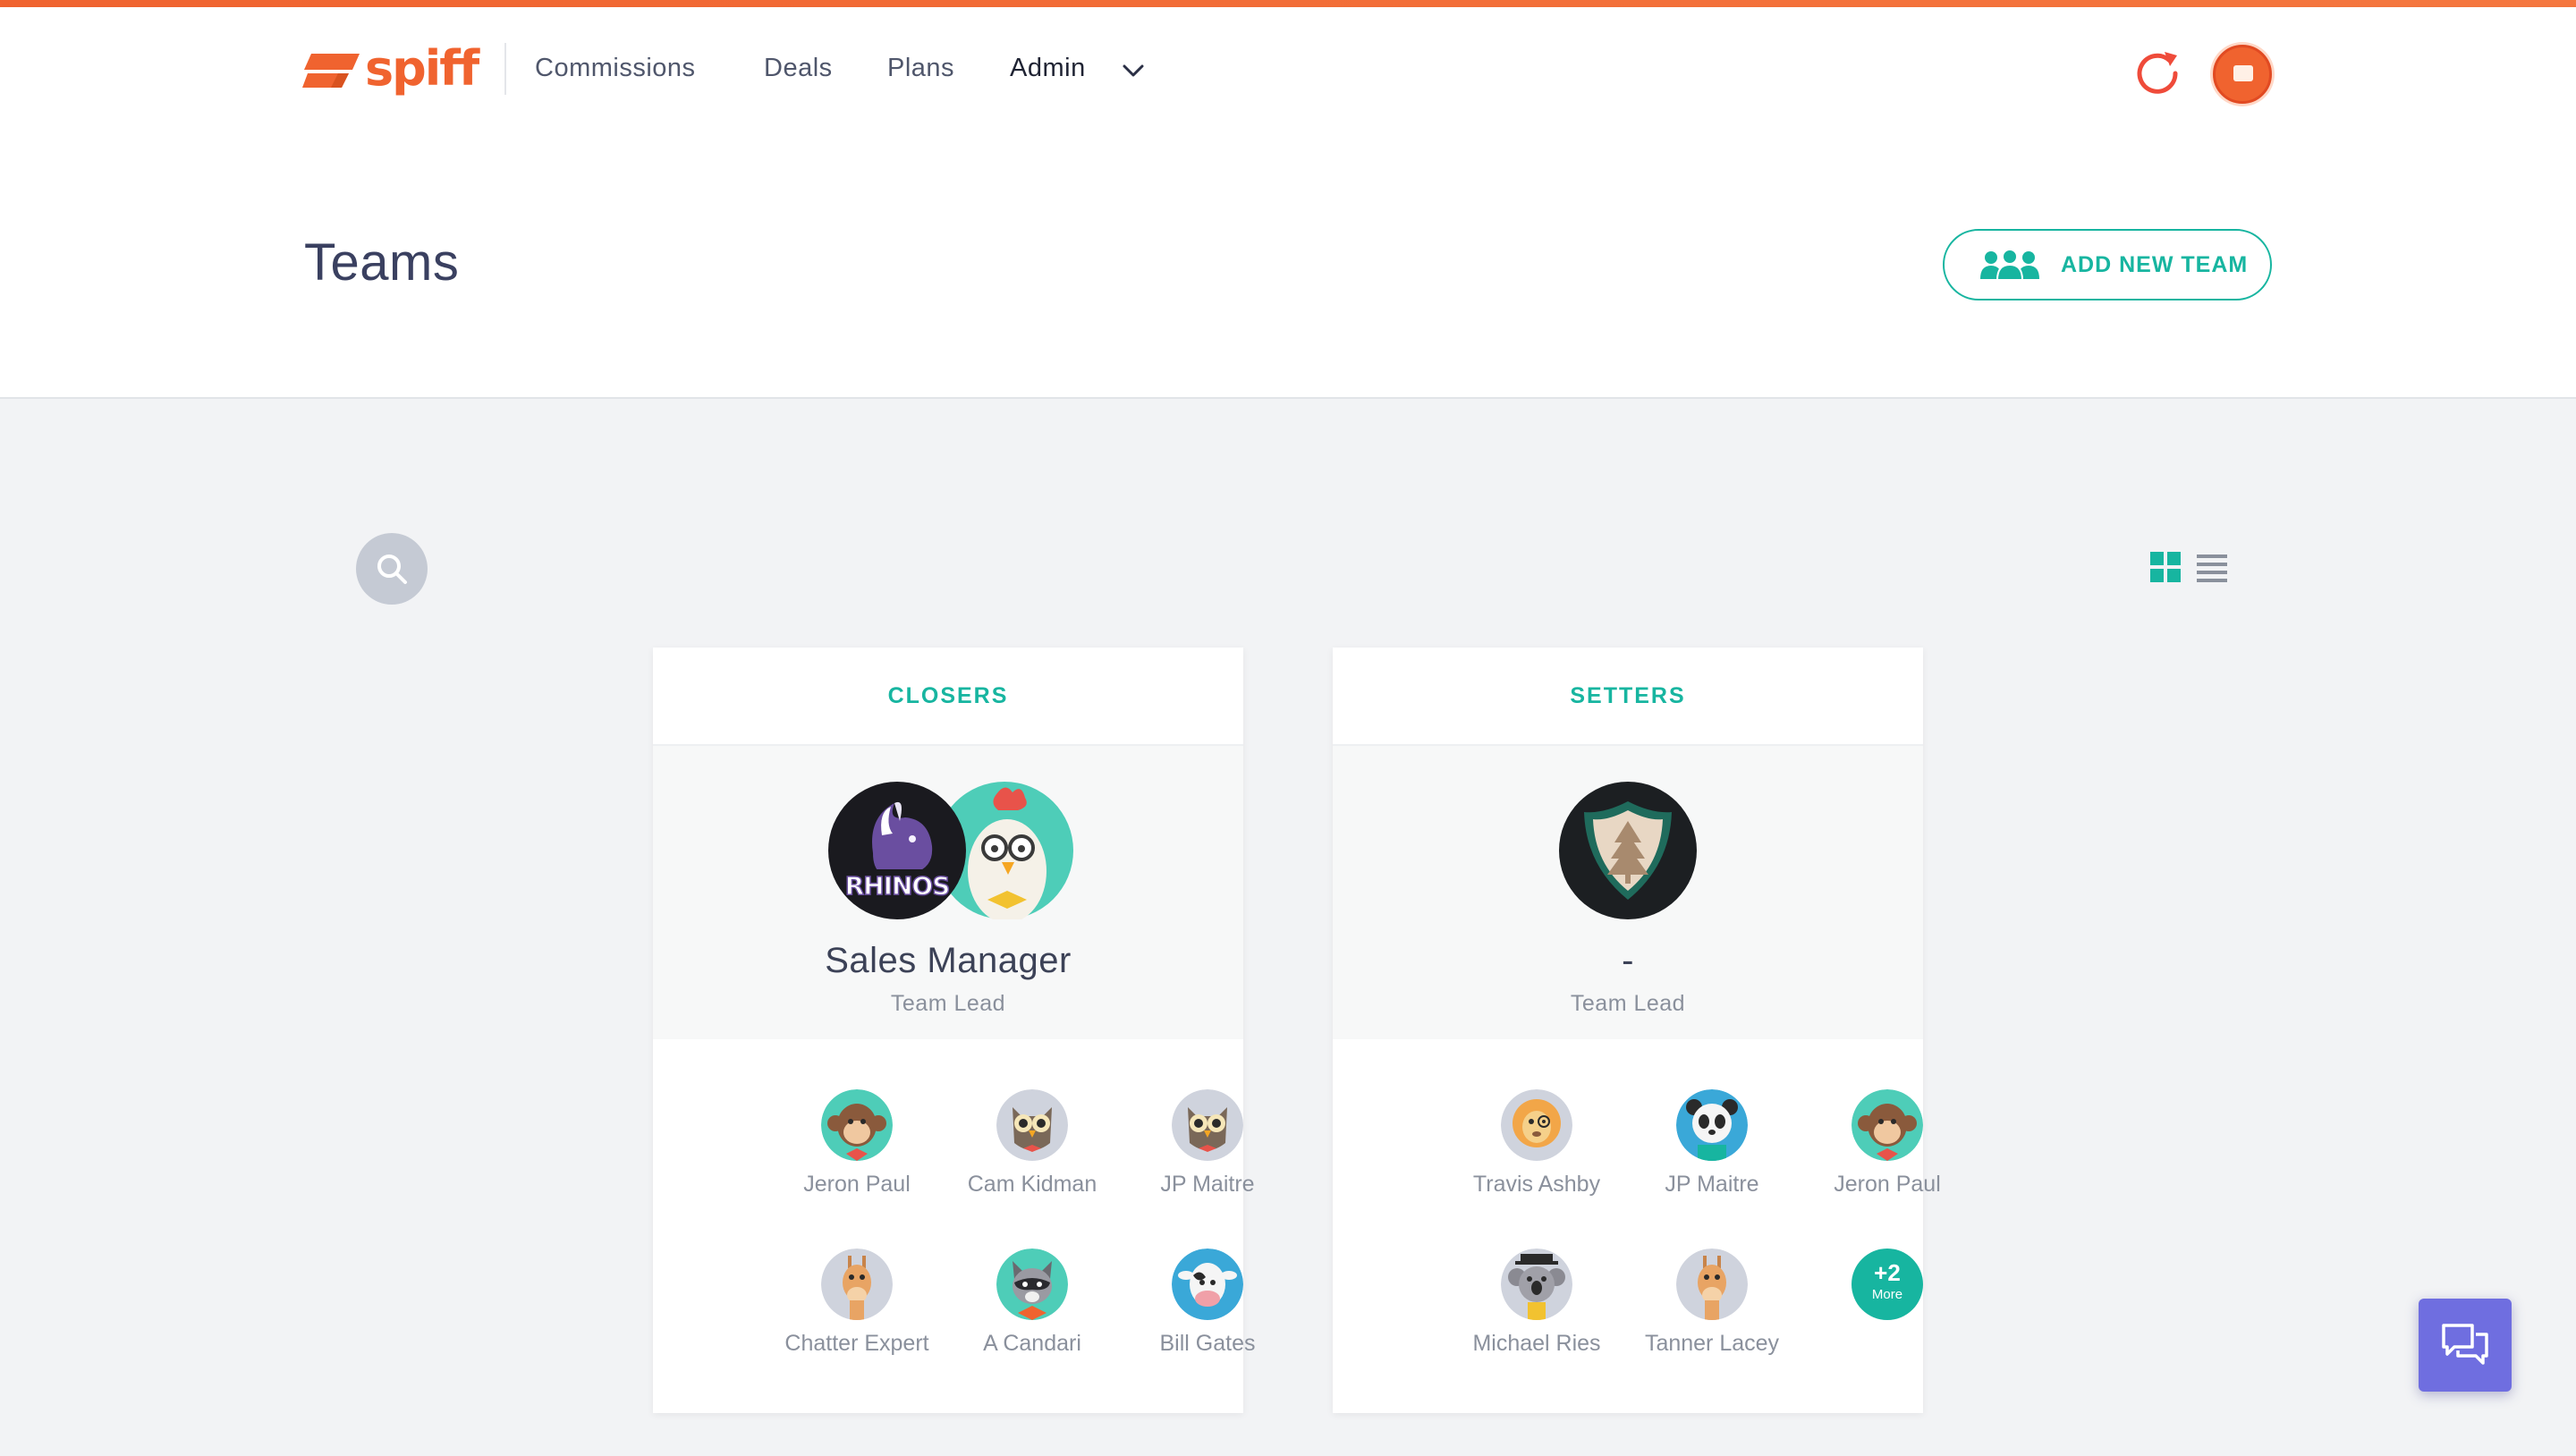  I want to click on rhinos-logo: RHINOS, so click(897, 850).